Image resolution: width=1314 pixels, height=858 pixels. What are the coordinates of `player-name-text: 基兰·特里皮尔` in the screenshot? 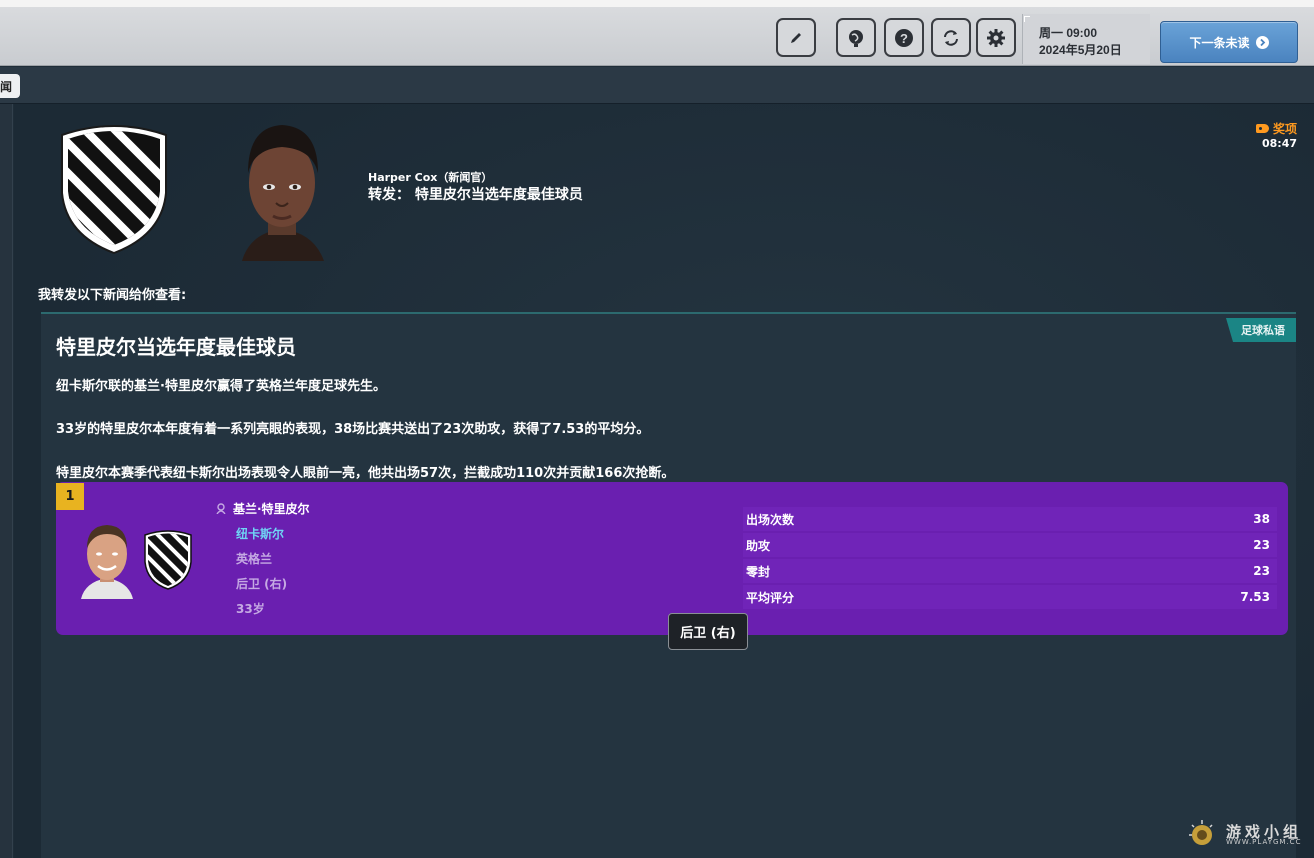 It's located at (271, 509).